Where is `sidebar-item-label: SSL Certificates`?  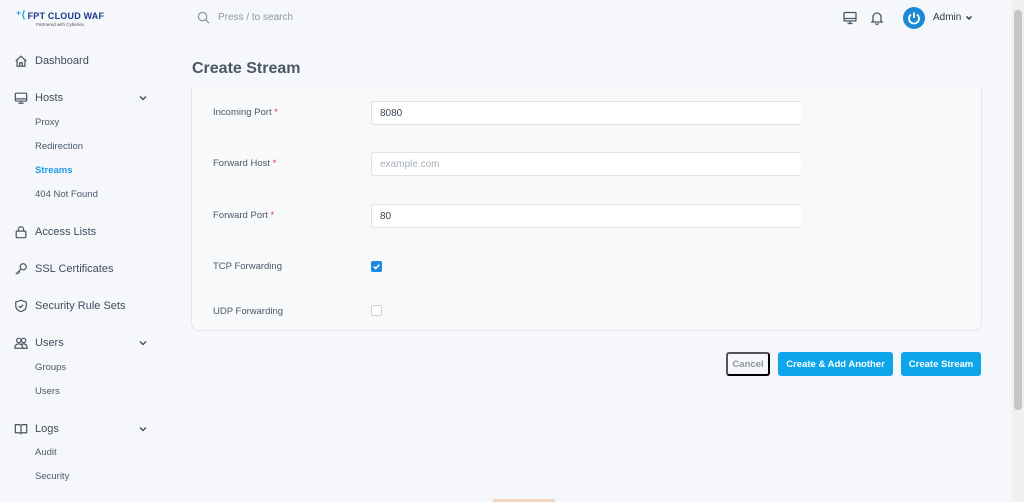 sidebar-item-label: SSL Certificates is located at coordinates (74, 269).